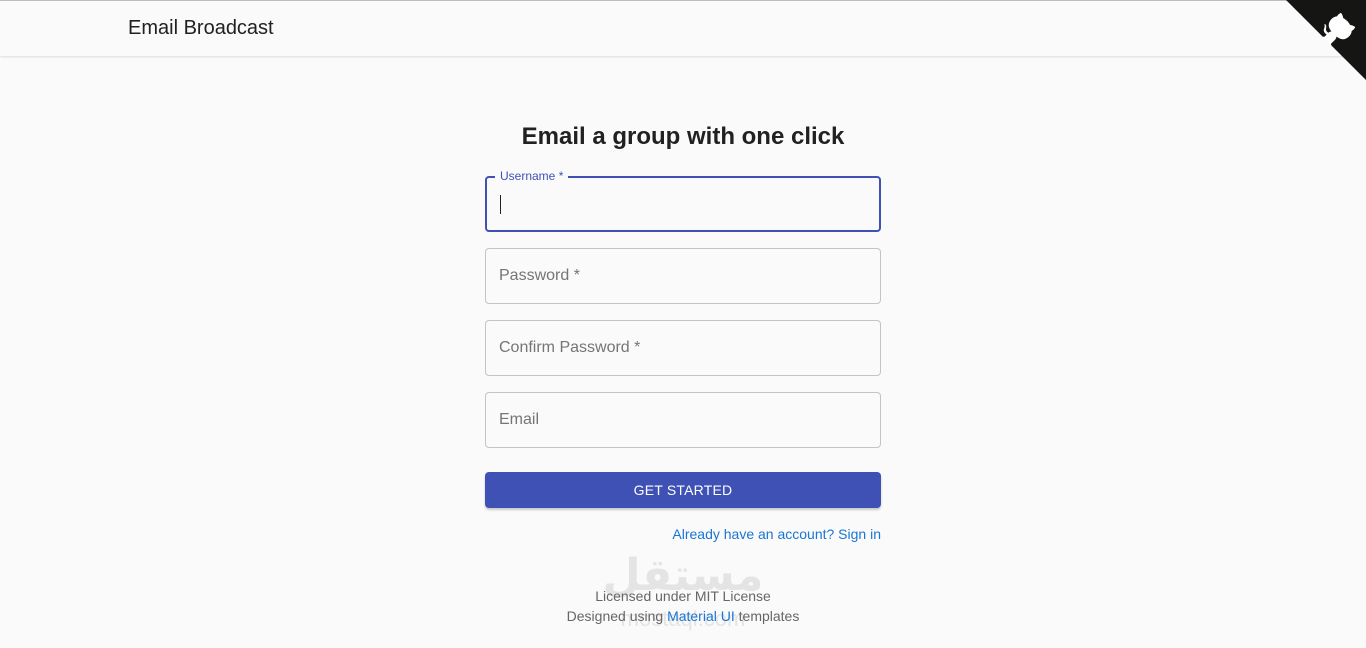  What do you see at coordinates (683, 348) in the screenshot?
I see `confirm-password-field: Confirm Password *` at bounding box center [683, 348].